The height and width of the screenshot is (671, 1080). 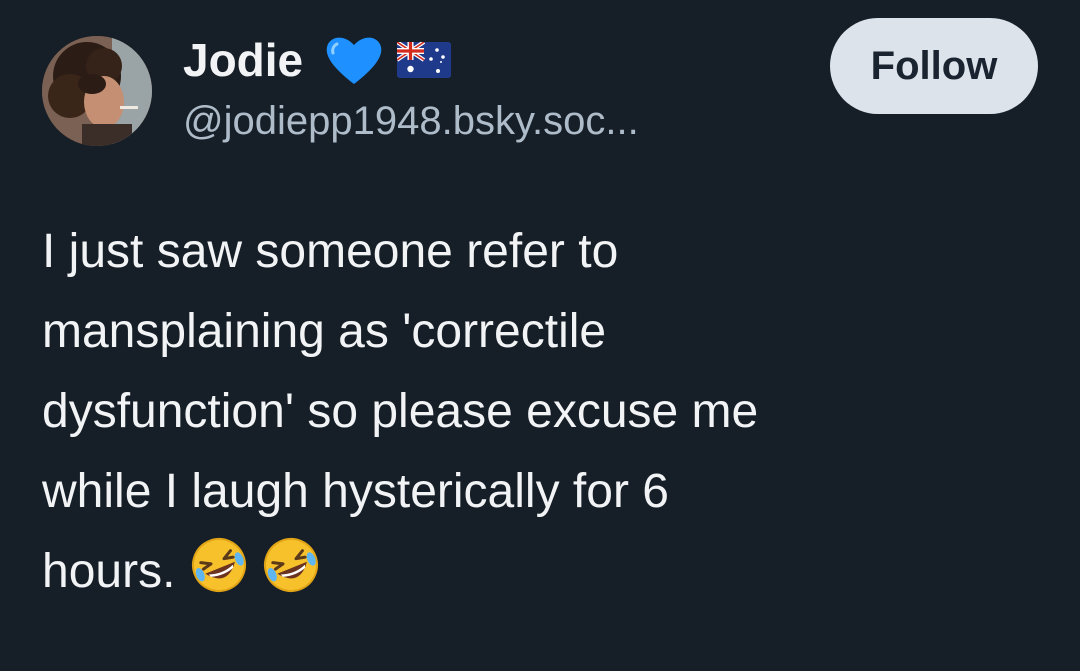 I want to click on blue-heart-icon, so click(x=354, y=60).